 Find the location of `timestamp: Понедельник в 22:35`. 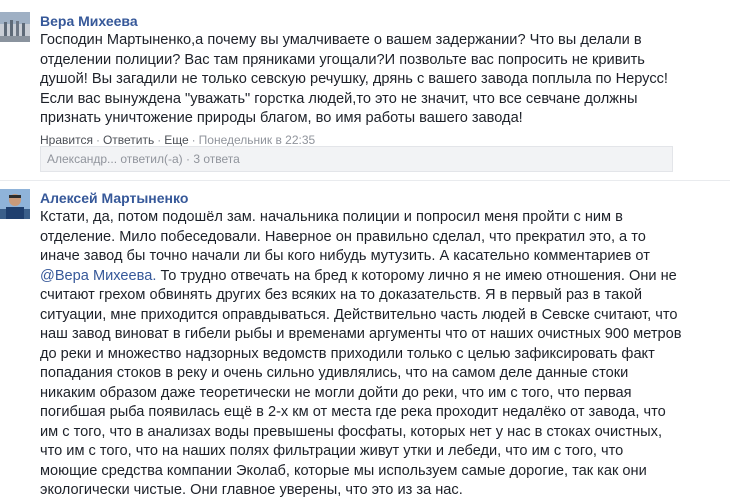

timestamp: Понедельник в 22:35 is located at coordinates (257, 140).